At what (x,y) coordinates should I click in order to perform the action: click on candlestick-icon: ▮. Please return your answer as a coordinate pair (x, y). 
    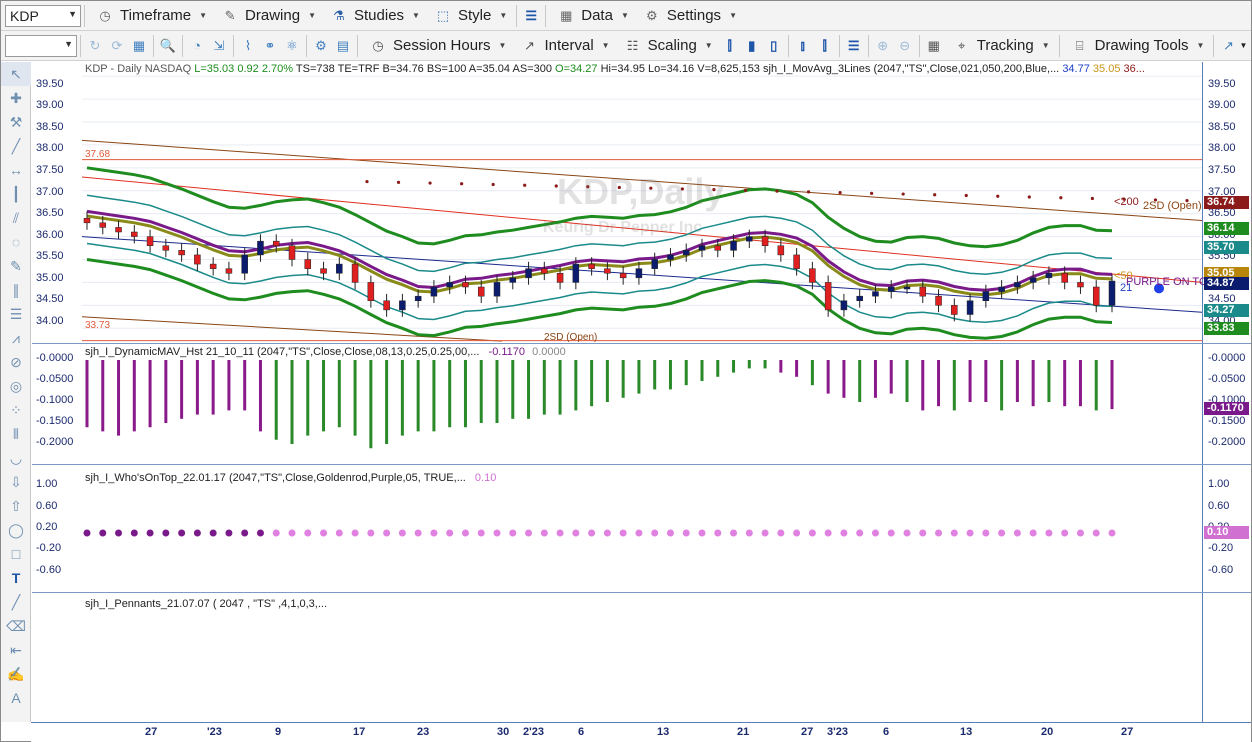
    Looking at the image, I should click on (752, 46).